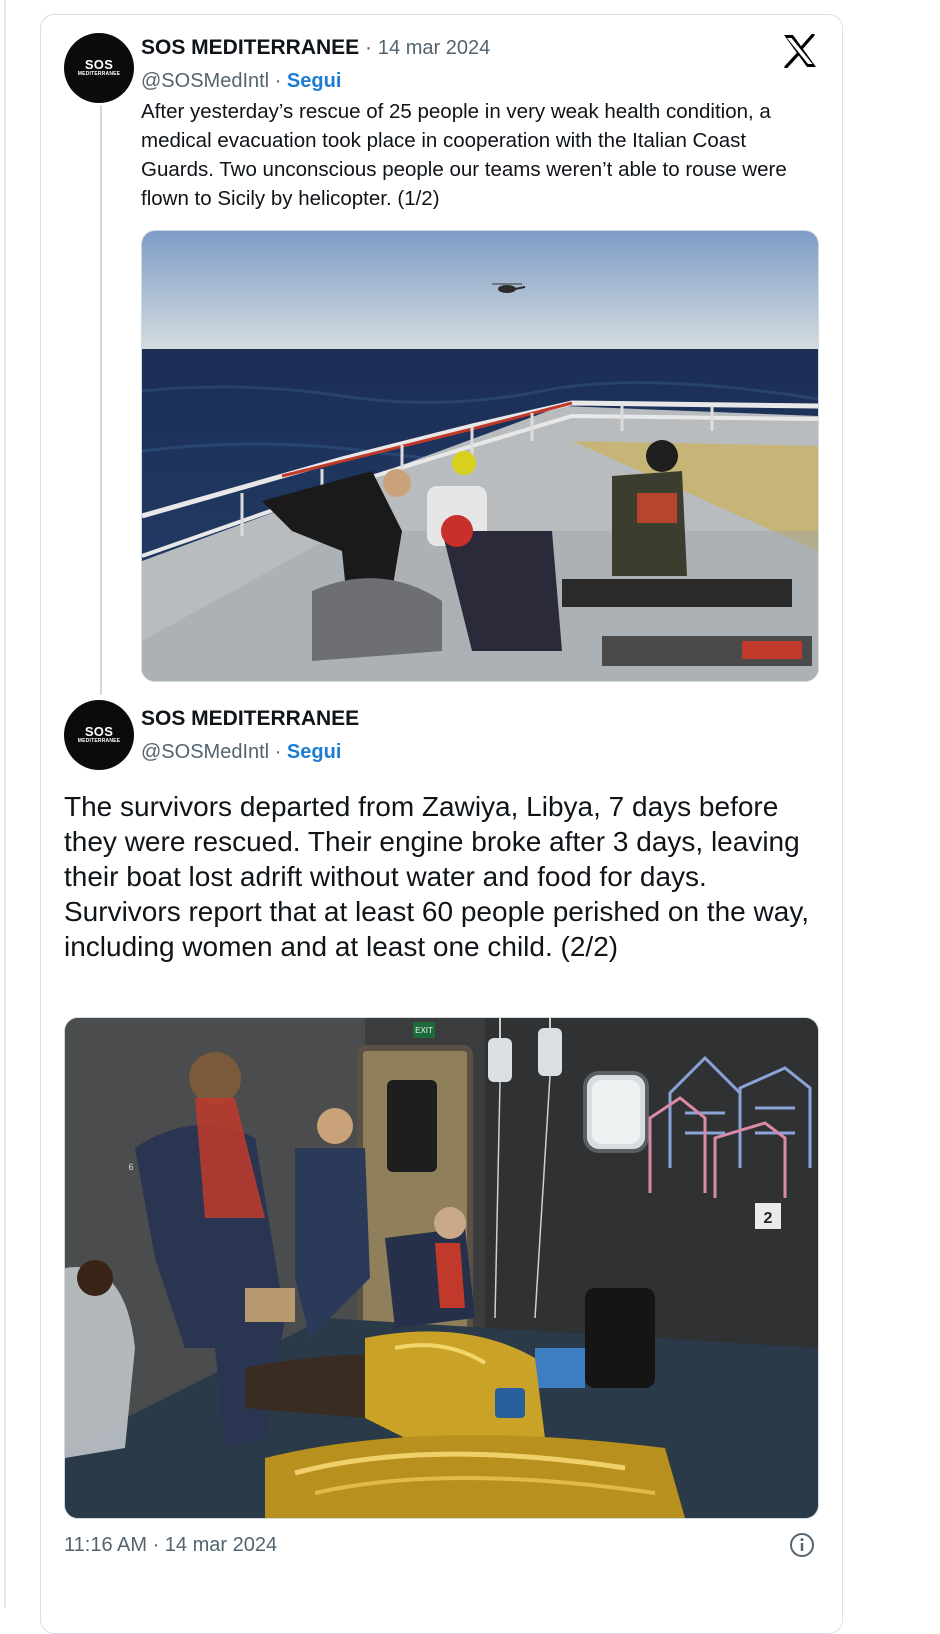 The image size is (940, 1634). I want to click on tweet-header: SOS MEDITERRANEE · 14 mar 2024, so click(315, 48).